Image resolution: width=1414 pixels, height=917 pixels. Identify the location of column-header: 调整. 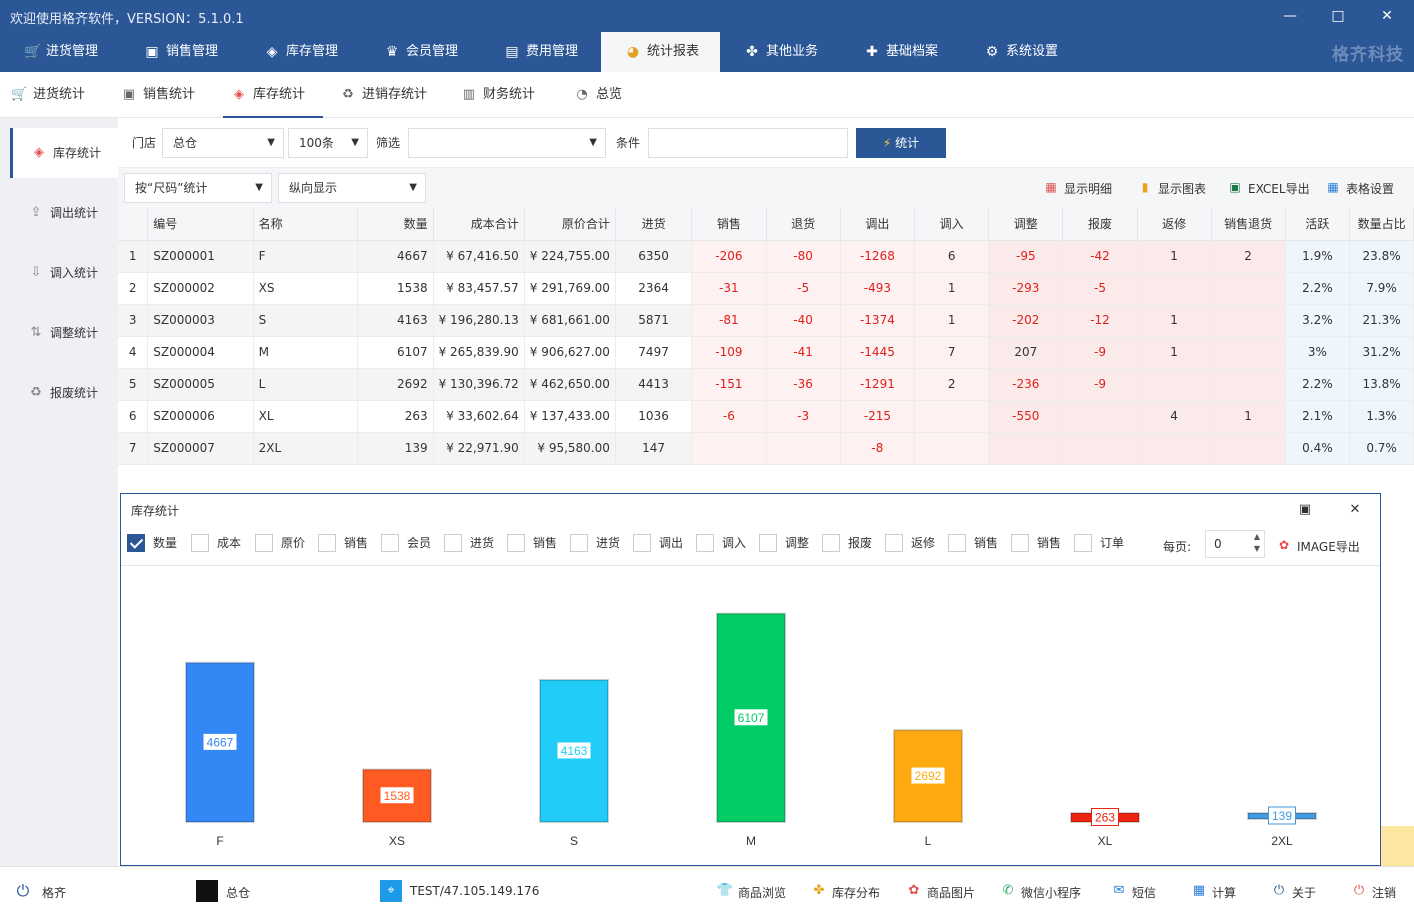
(1026, 224).